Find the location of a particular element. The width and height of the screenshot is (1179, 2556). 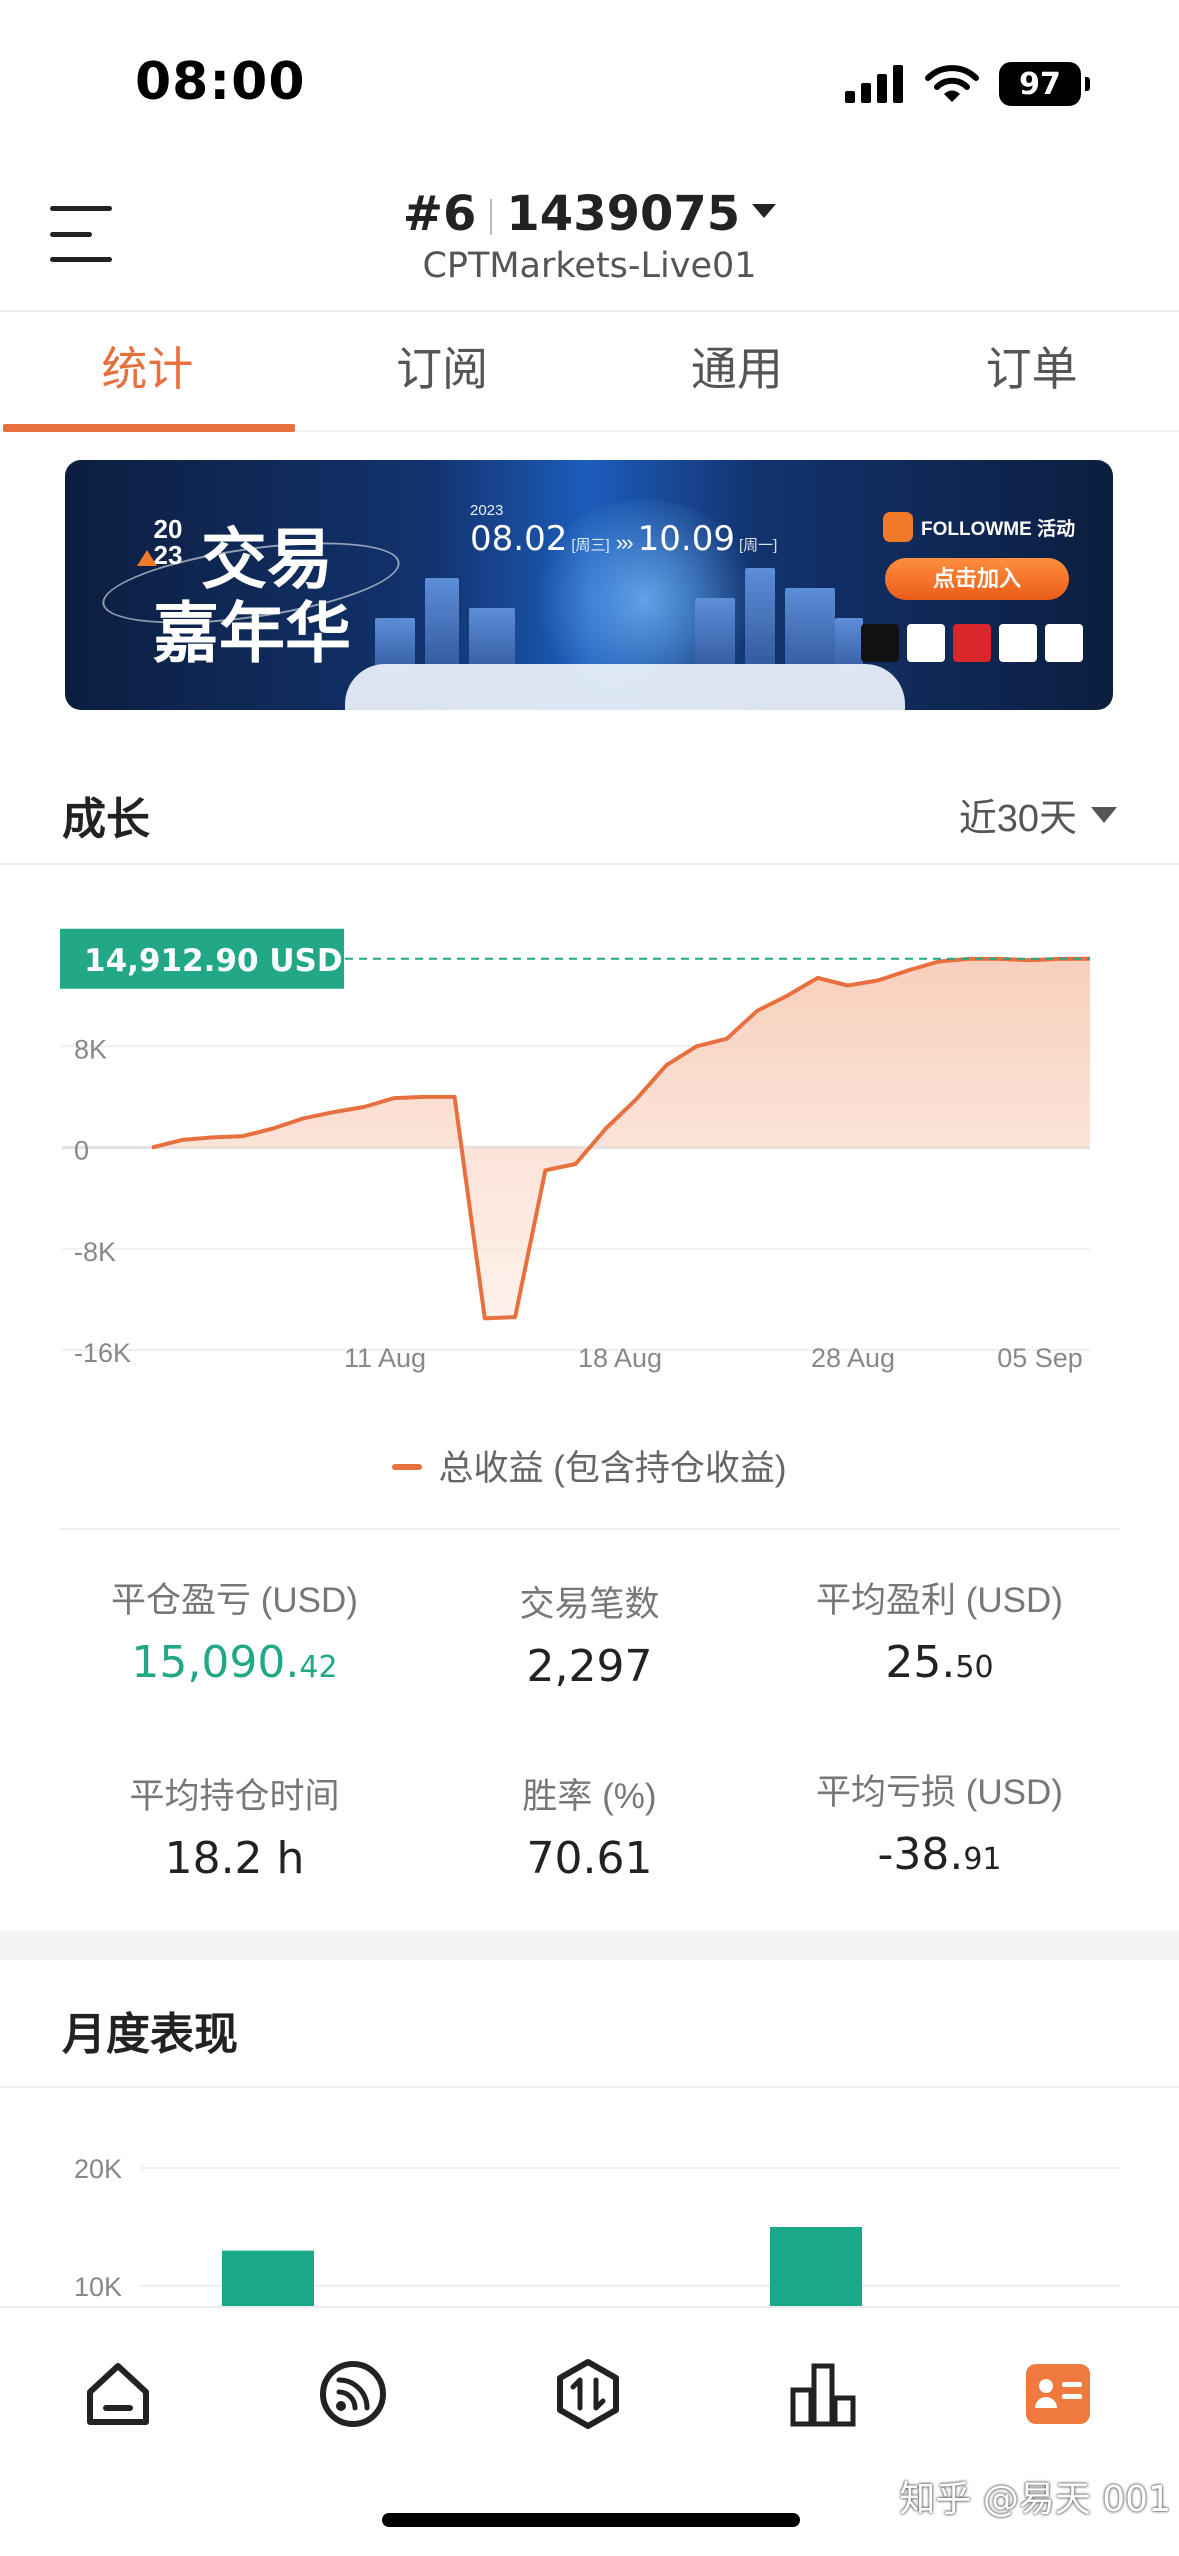

tab-orders: 订单 is located at coordinates (1031, 371).